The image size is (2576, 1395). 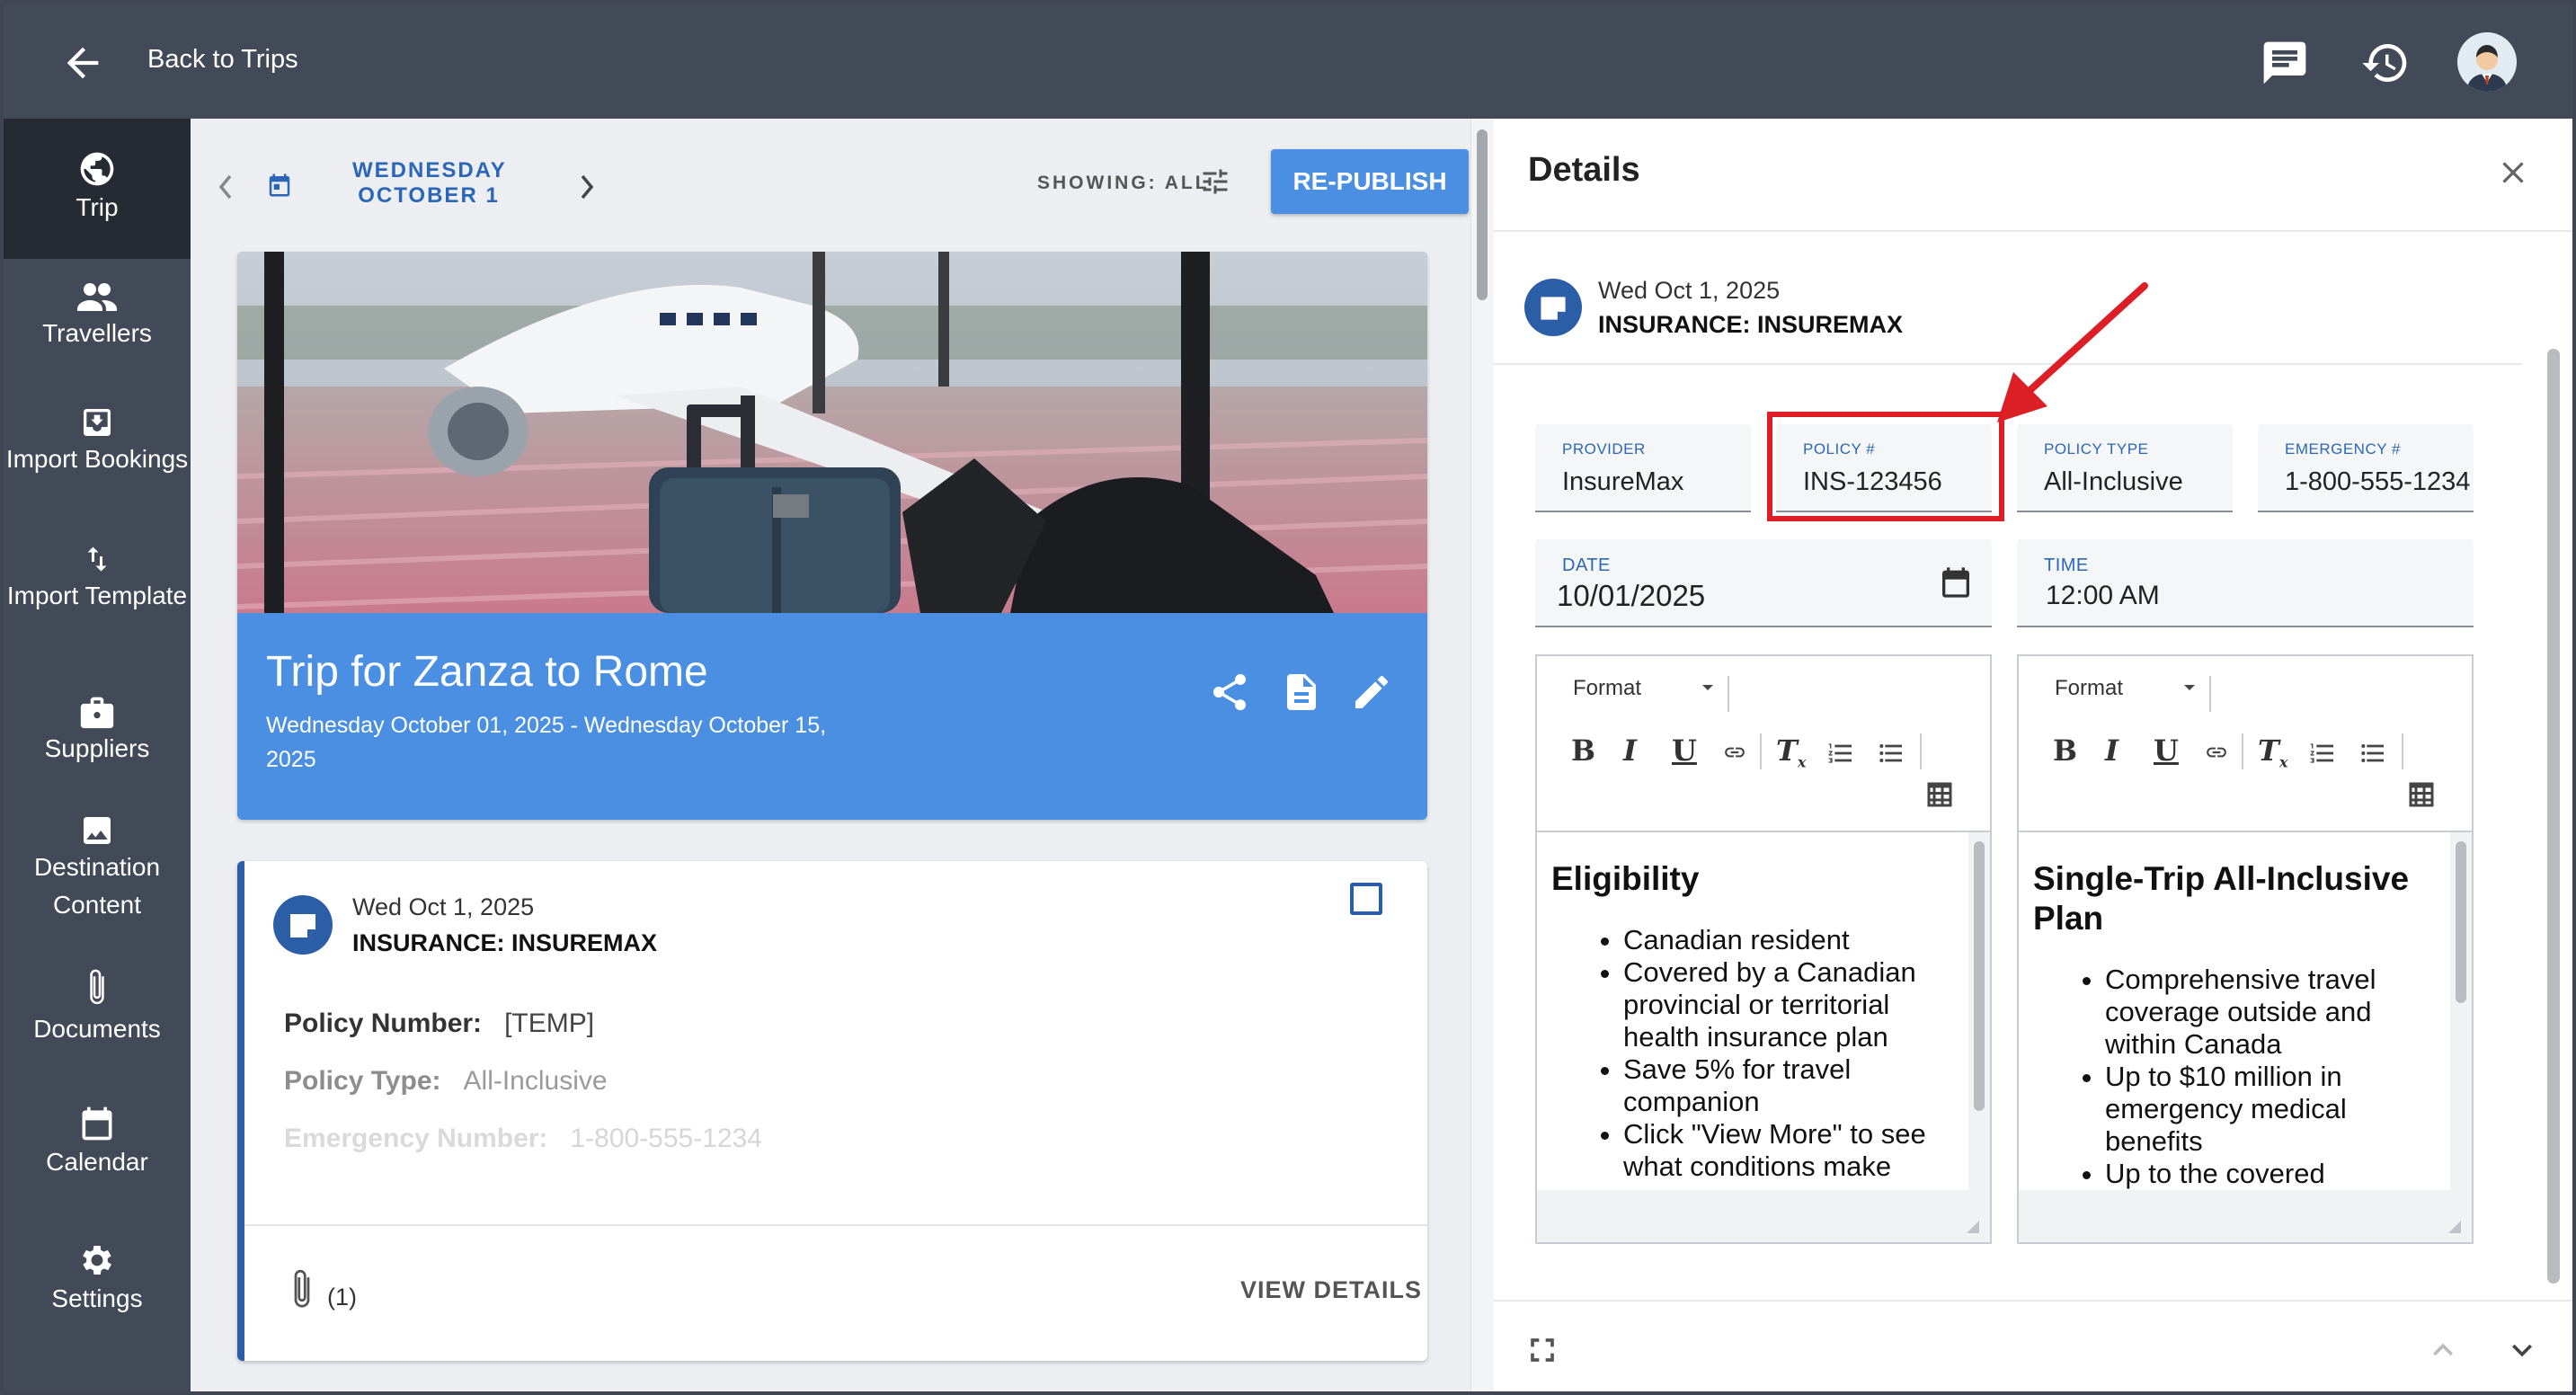 I want to click on globe-icon, so click(x=97, y=169).